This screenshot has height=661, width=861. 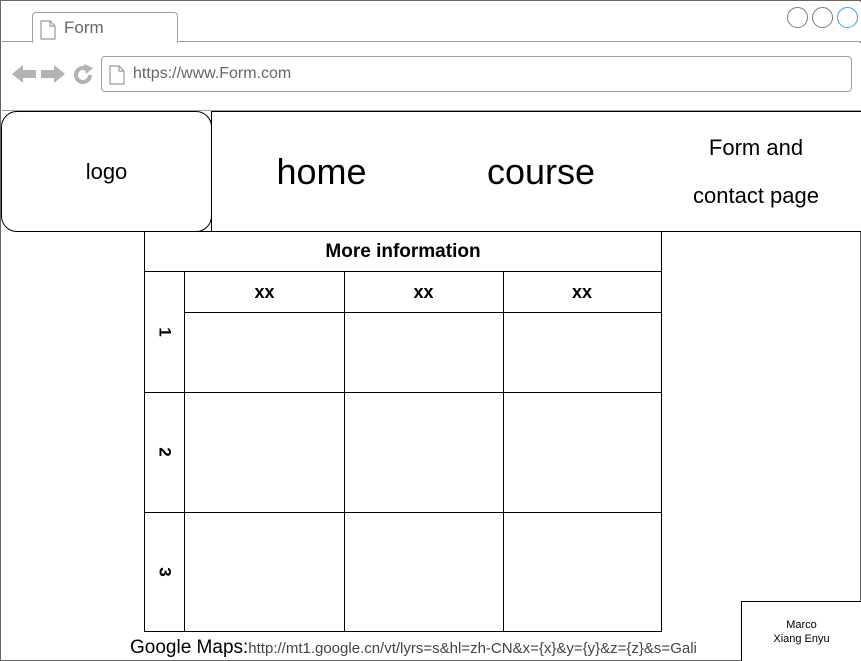 I want to click on address-toolbar: https://www.Form.com, so click(x=431, y=77).